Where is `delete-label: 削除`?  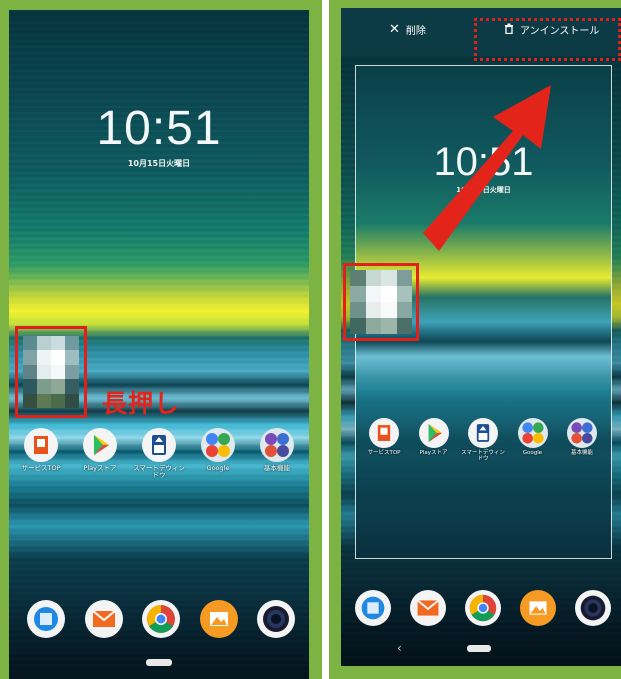
delete-label: 削除 is located at coordinates (415, 31).